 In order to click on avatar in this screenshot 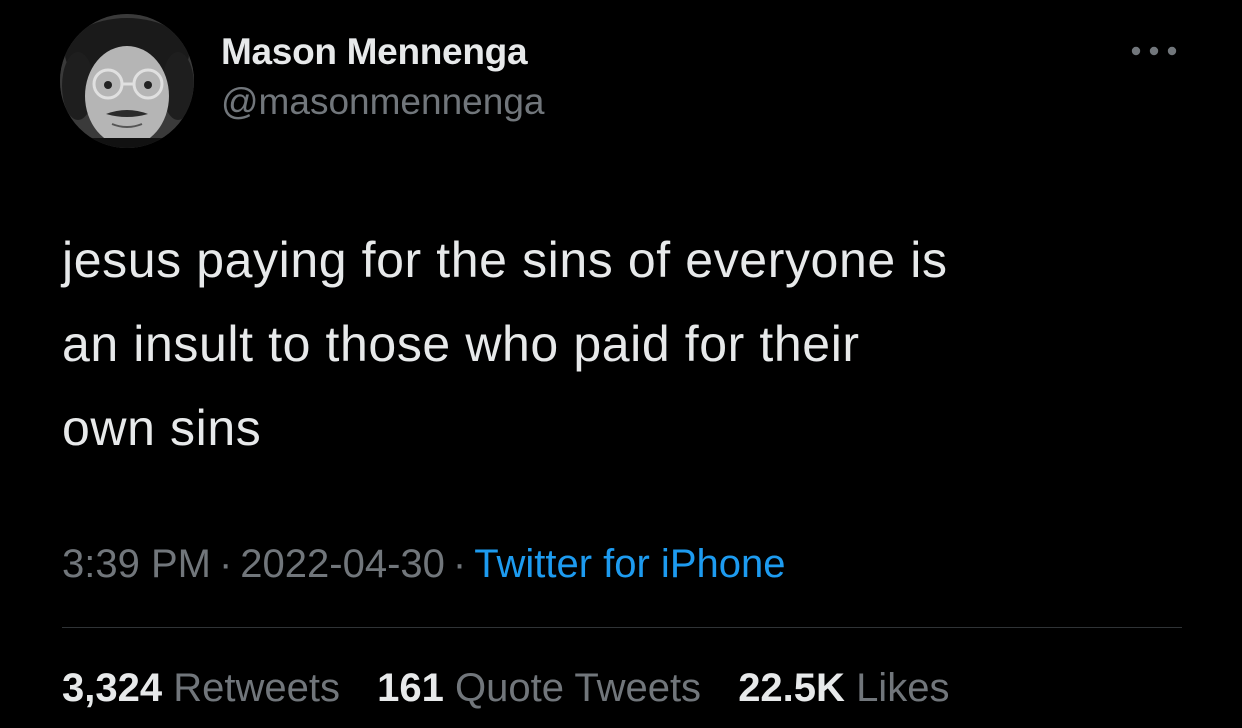, I will do `click(127, 81)`.